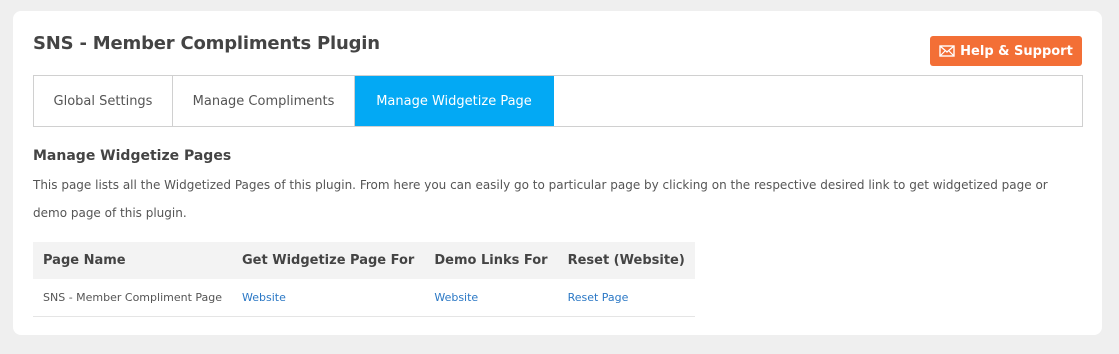 This screenshot has height=354, width=1119. Describe the element at coordinates (626, 260) in the screenshot. I see `column-header-reset: Reset (Website)` at that location.